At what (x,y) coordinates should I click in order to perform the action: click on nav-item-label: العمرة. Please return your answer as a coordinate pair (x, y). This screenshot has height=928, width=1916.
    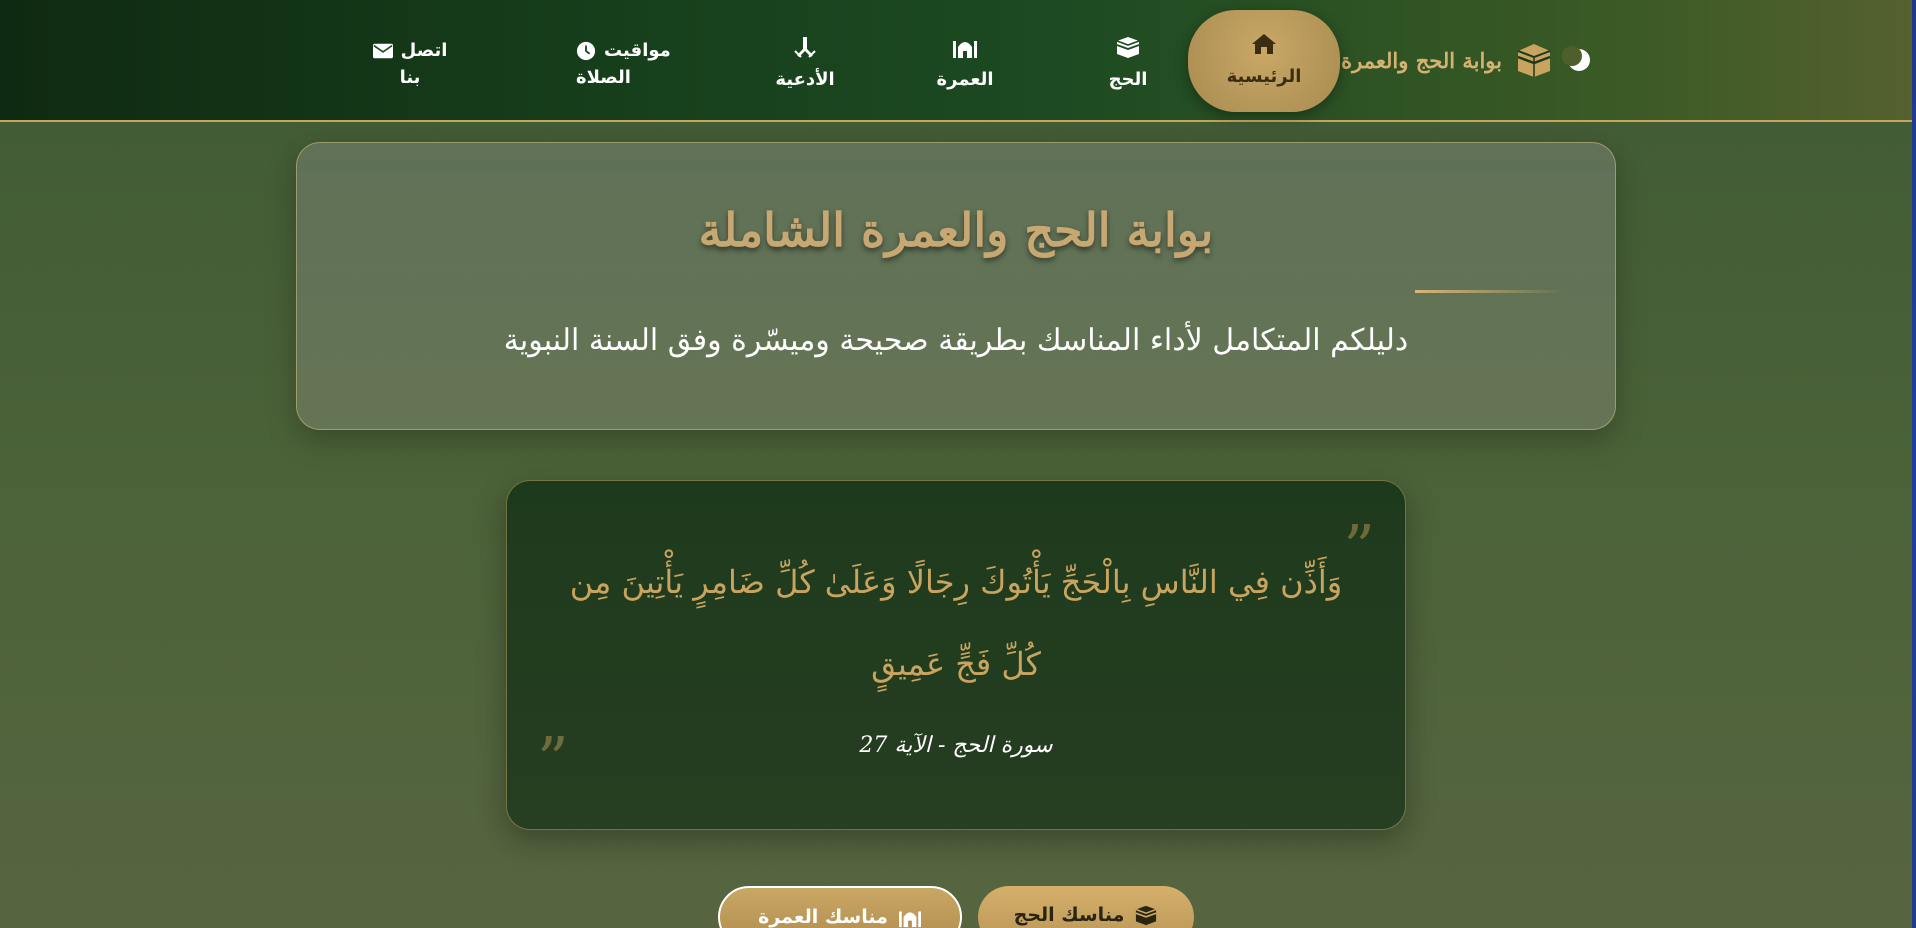
    Looking at the image, I should click on (965, 80).